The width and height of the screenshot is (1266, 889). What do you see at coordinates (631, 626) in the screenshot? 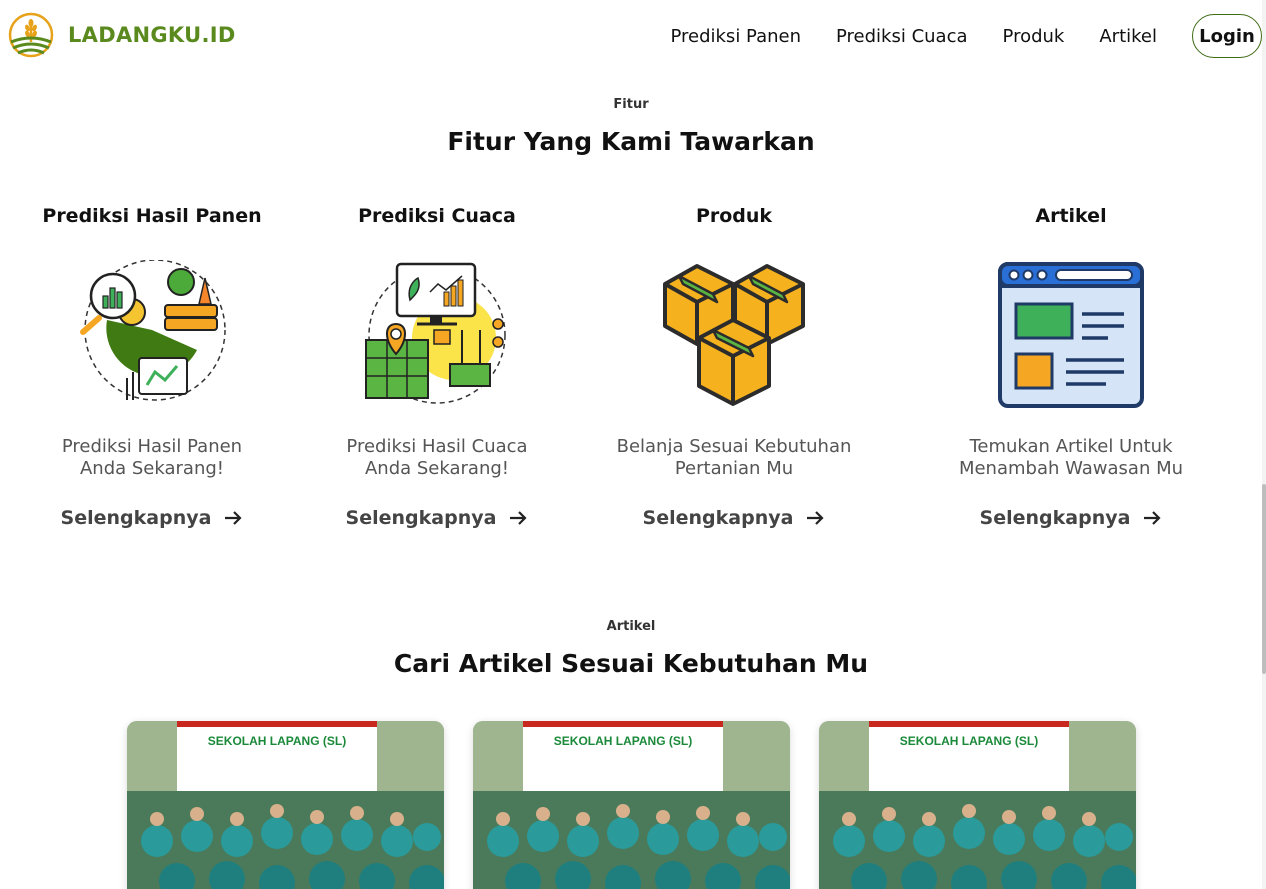
I see `articles-eyebrow: Artikel` at bounding box center [631, 626].